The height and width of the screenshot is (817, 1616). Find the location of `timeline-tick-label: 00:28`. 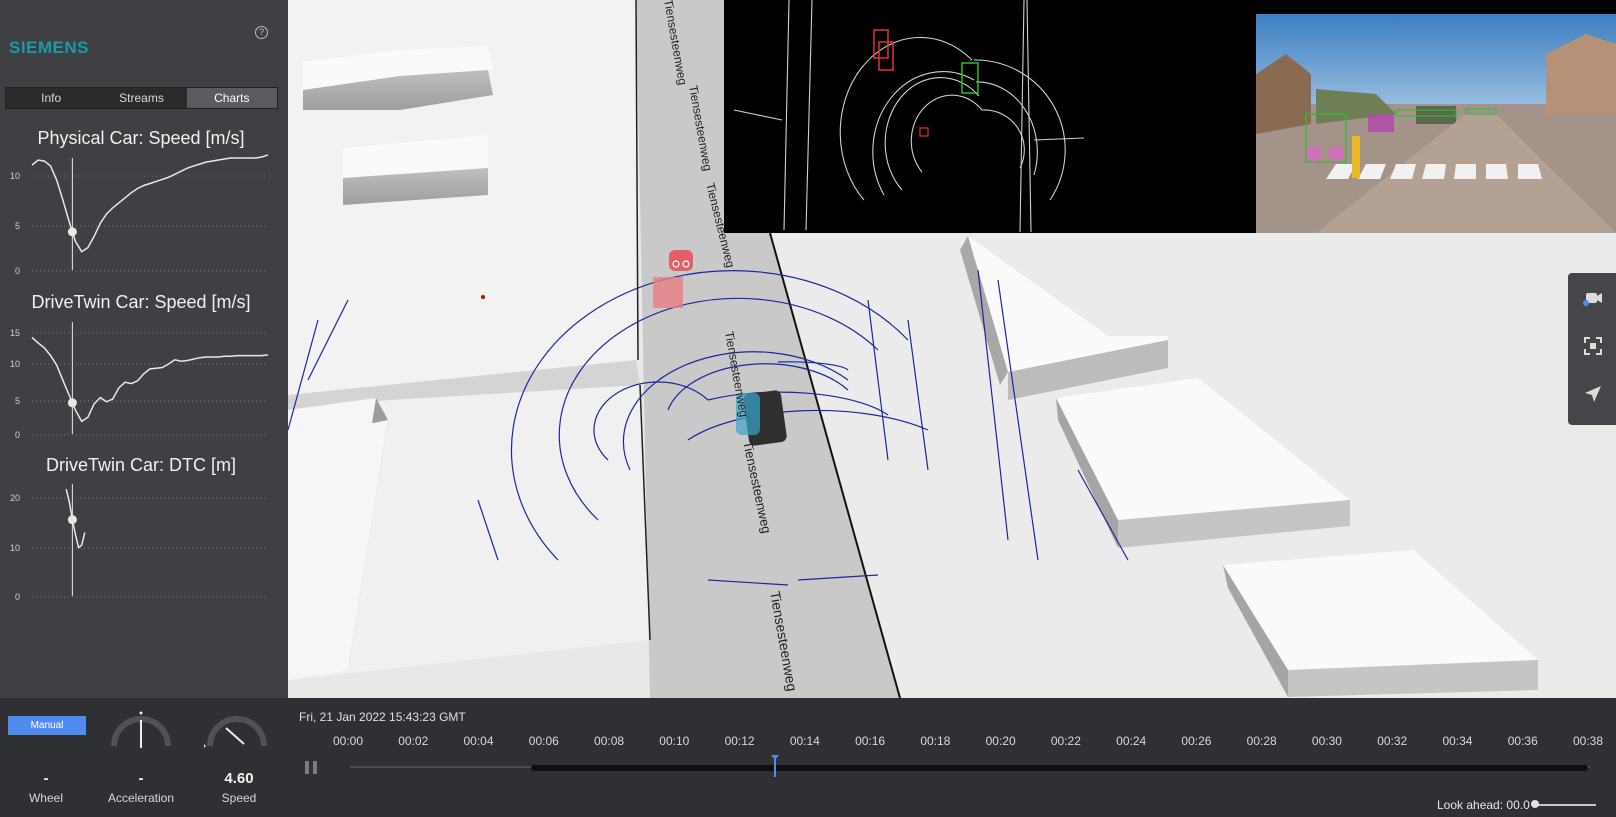

timeline-tick-label: 00:28 is located at coordinates (1261, 741).